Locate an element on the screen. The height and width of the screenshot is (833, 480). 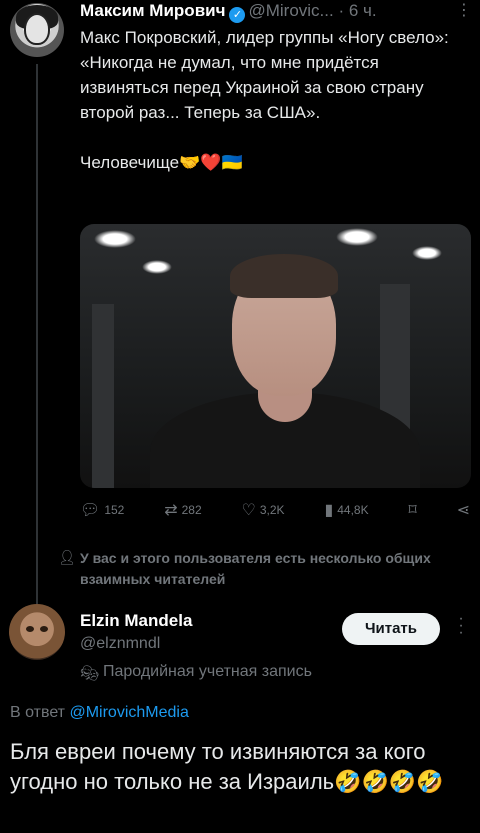
share-button: ⋖ is located at coordinates (463, 510).